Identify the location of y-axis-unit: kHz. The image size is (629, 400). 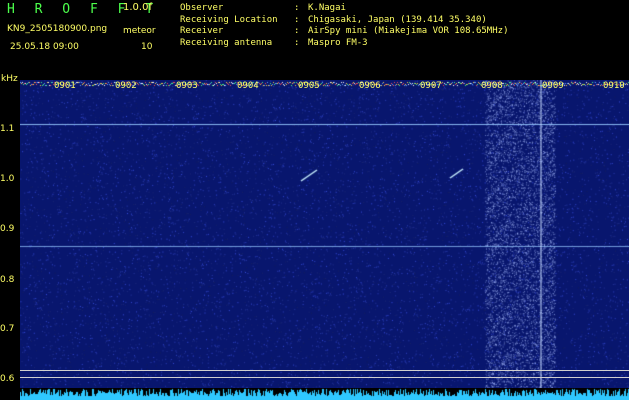
(9, 79).